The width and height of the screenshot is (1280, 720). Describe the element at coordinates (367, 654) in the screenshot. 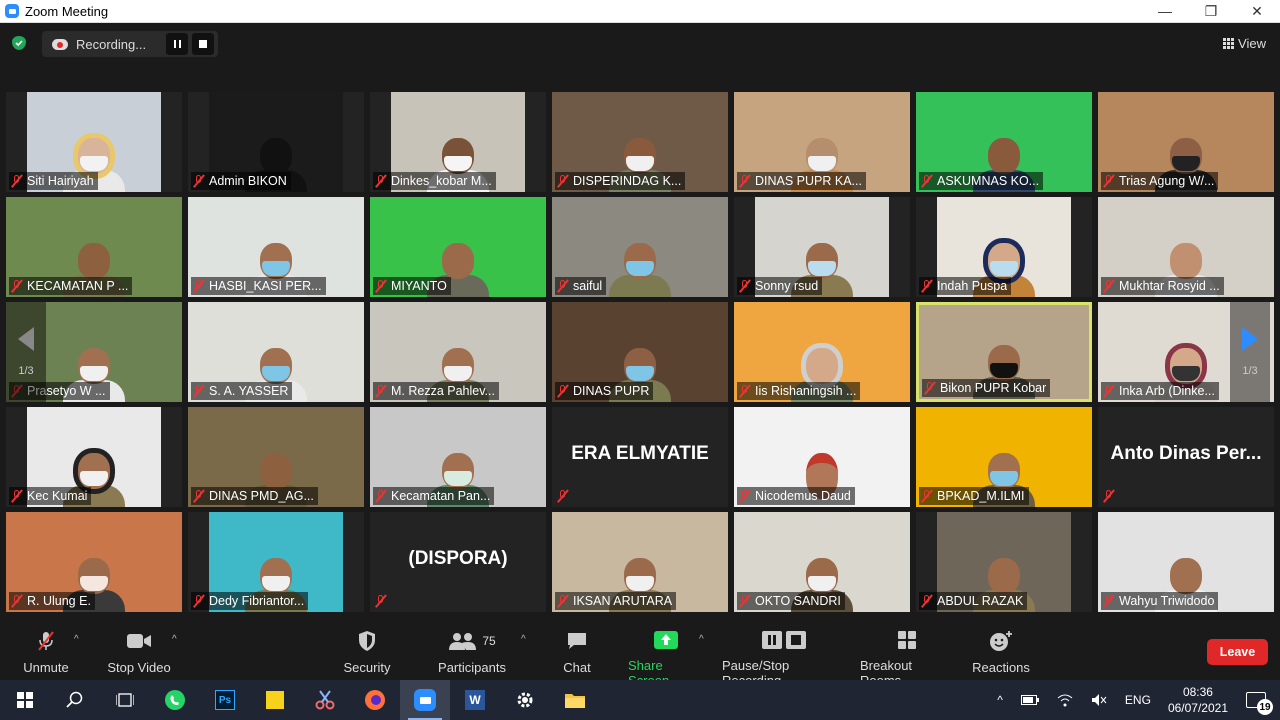

I see `security-button: Security` at that location.